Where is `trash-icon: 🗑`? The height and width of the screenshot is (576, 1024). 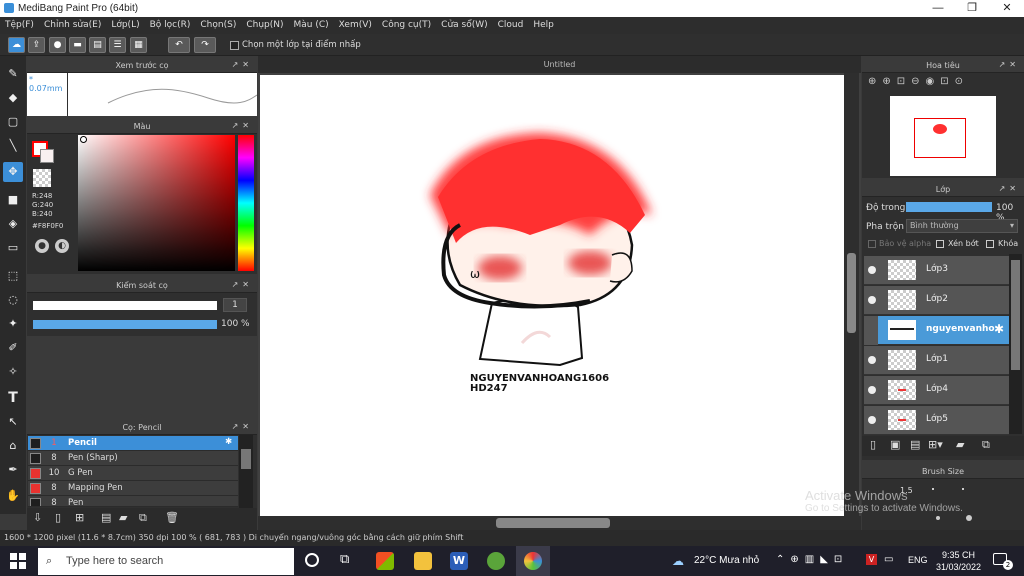 trash-icon: 🗑 is located at coordinates (172, 517).